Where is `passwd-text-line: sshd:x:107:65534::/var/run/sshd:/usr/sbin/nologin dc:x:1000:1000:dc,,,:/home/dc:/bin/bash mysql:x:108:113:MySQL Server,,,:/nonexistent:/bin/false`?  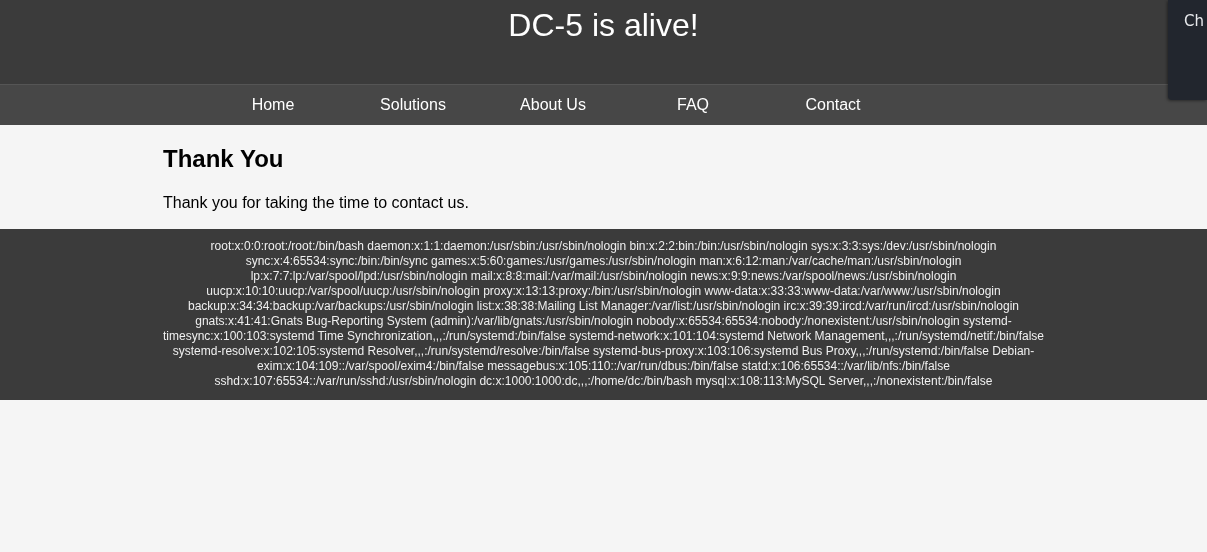 passwd-text-line: sshd:x:107:65534::/var/run/sshd:/usr/sbin/nologin dc:x:1000:1000:dc,,,:/home/dc:/bin/bash mysql:x:108:113:MySQL Server,,,:/nonexistent:/bin/false is located at coordinates (603, 381).